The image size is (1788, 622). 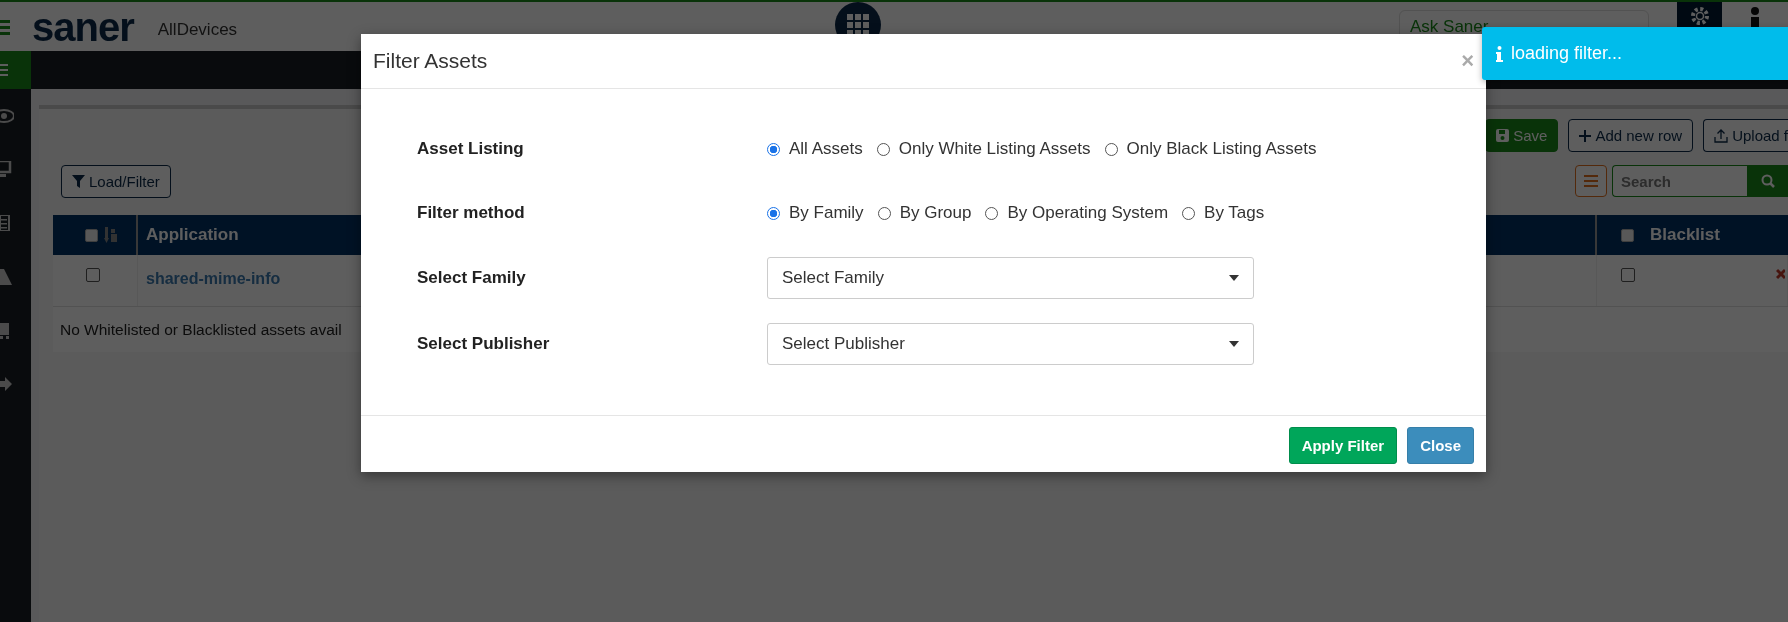 I want to click on exit-icon, so click(x=6, y=384).